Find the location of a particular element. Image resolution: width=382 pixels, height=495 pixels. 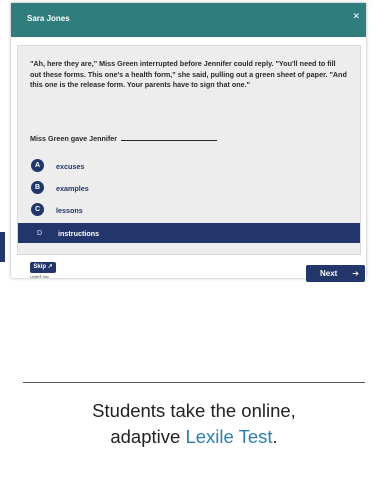

option-c-label: lessons is located at coordinates (69, 210).